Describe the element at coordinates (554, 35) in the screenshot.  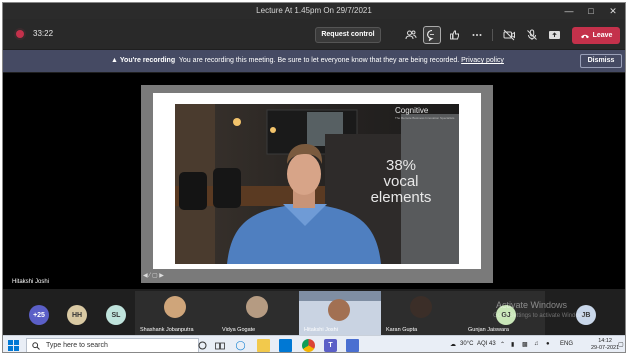
I see `share-icon` at that location.